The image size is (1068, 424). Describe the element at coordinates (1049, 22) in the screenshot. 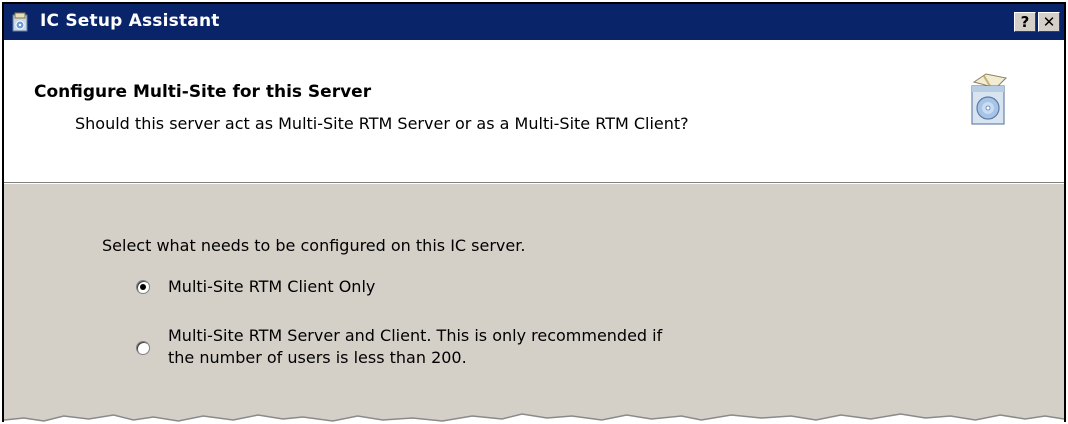

I see `close-button: ✕` at that location.